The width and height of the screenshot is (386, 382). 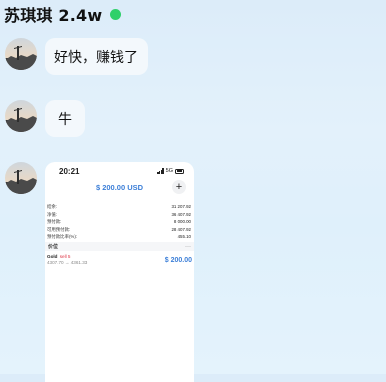 I want to click on summary-label: 净值:, so click(x=52, y=214).